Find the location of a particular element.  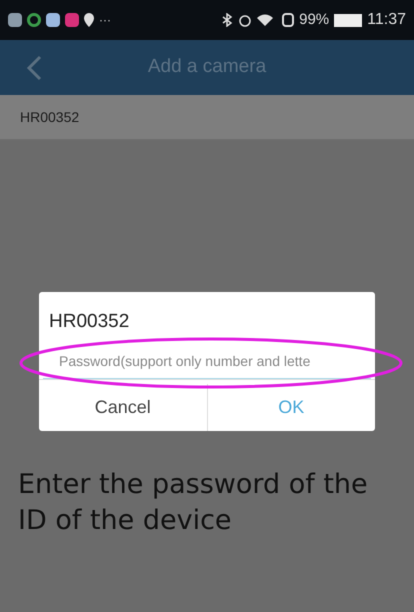

header-title: Add a camera is located at coordinates (207, 67).